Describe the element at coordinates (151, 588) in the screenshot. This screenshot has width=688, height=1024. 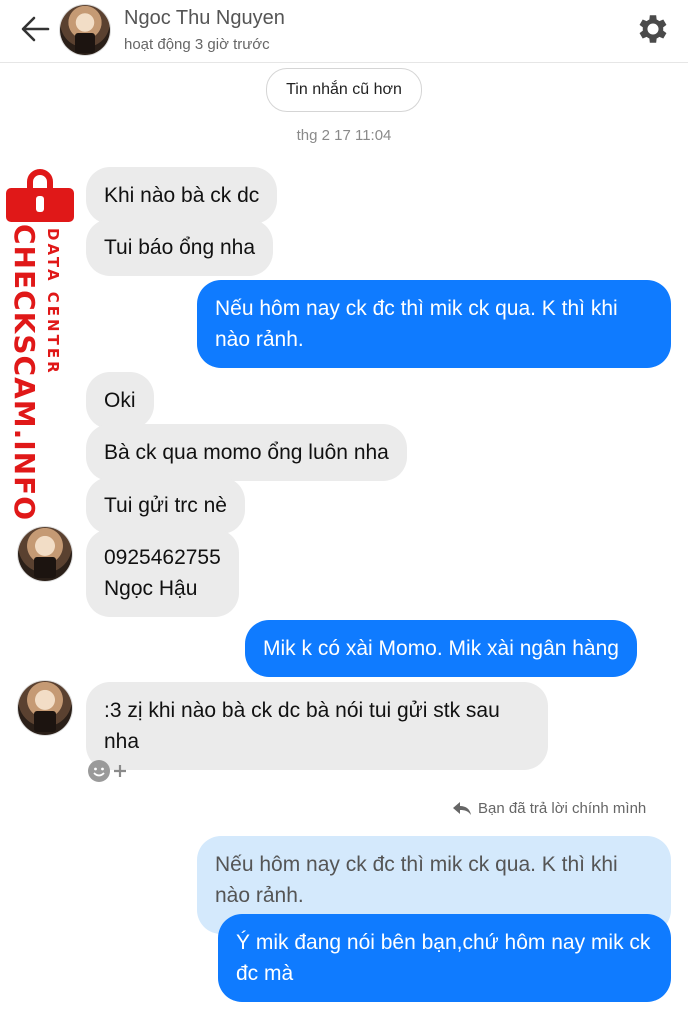
I see `name-line: Ngọc Hậu` at that location.